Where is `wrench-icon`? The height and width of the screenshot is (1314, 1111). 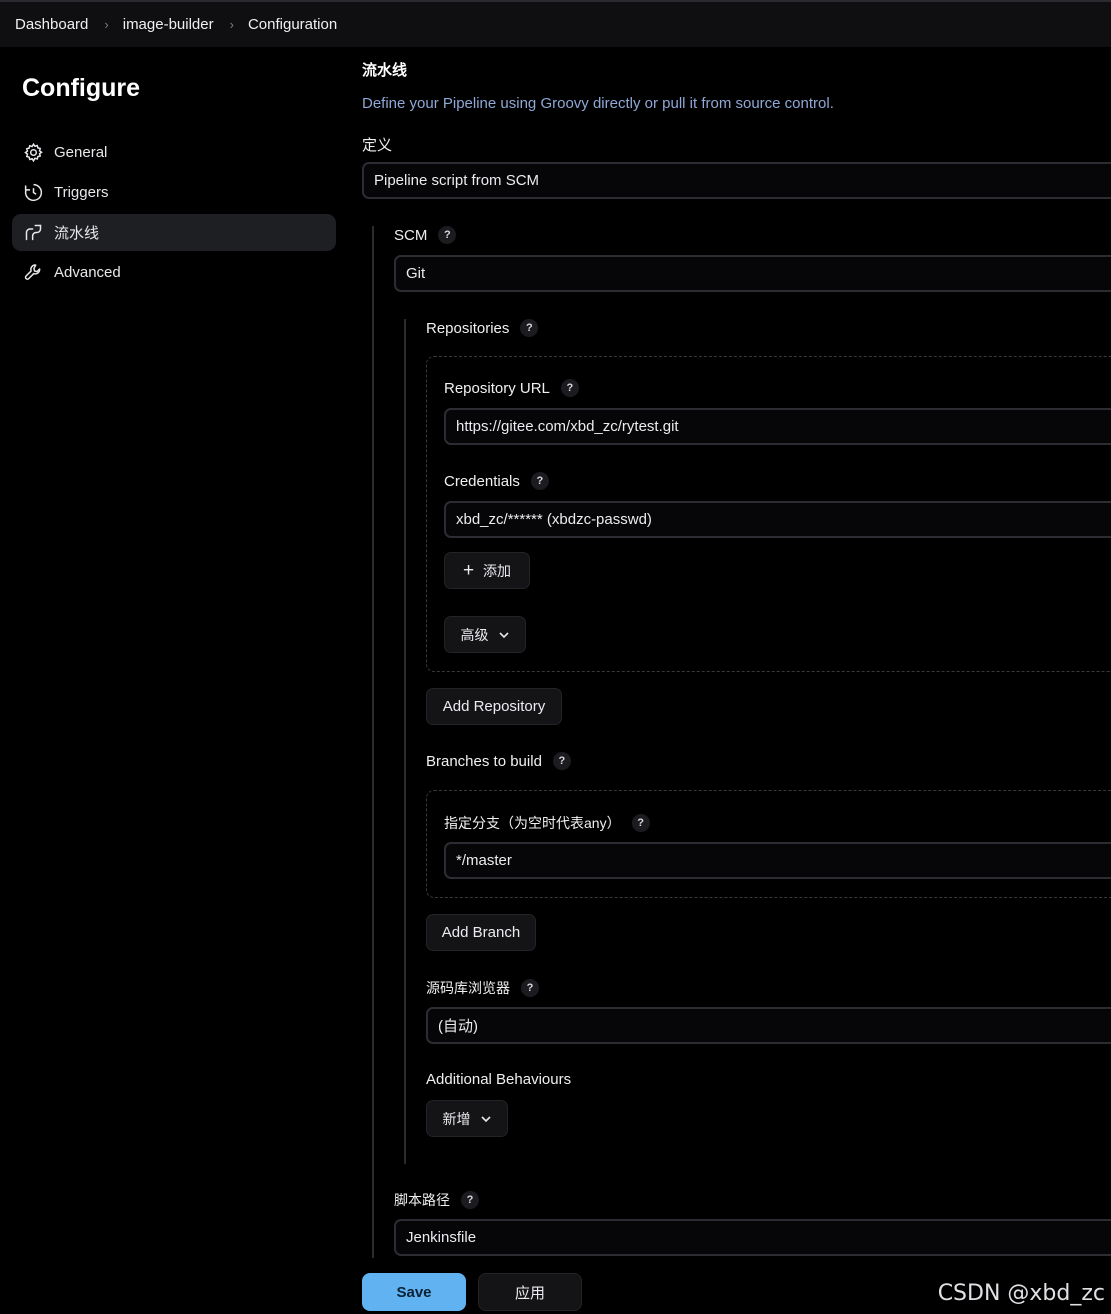 wrench-icon is located at coordinates (33, 273).